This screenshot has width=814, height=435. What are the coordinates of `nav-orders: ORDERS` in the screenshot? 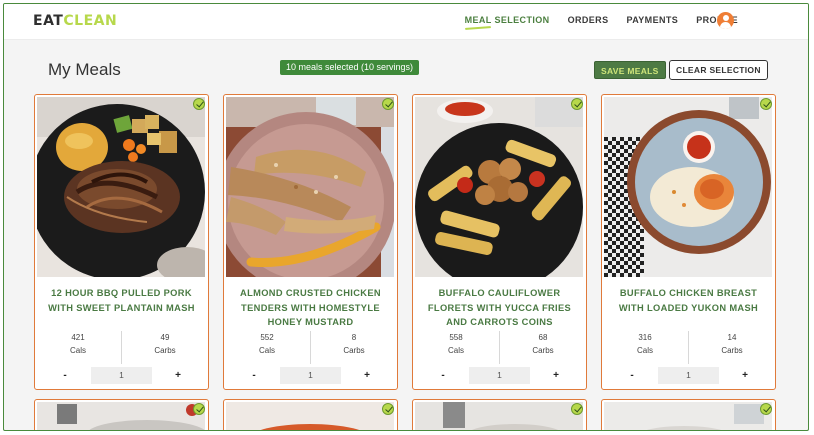 It's located at (588, 20).